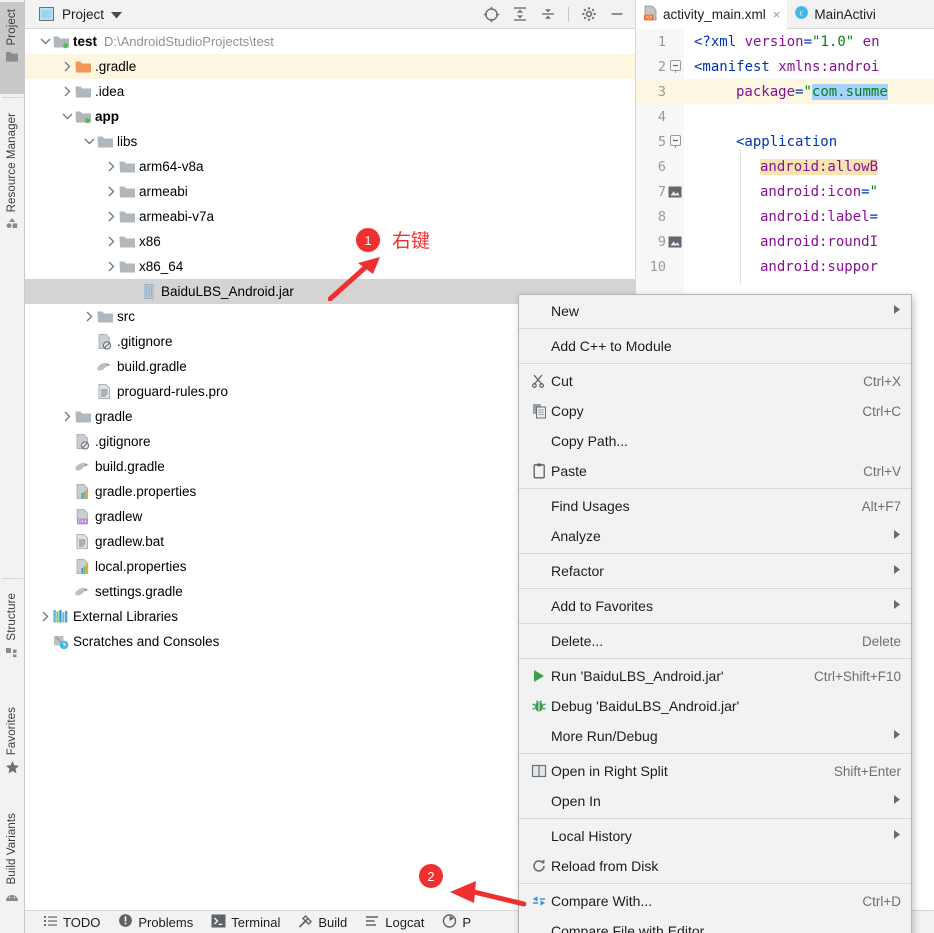 This screenshot has height=933, width=934. What do you see at coordinates (12, 867) in the screenshot?
I see `sidebar-item-build-variants: Build Variants` at bounding box center [12, 867].